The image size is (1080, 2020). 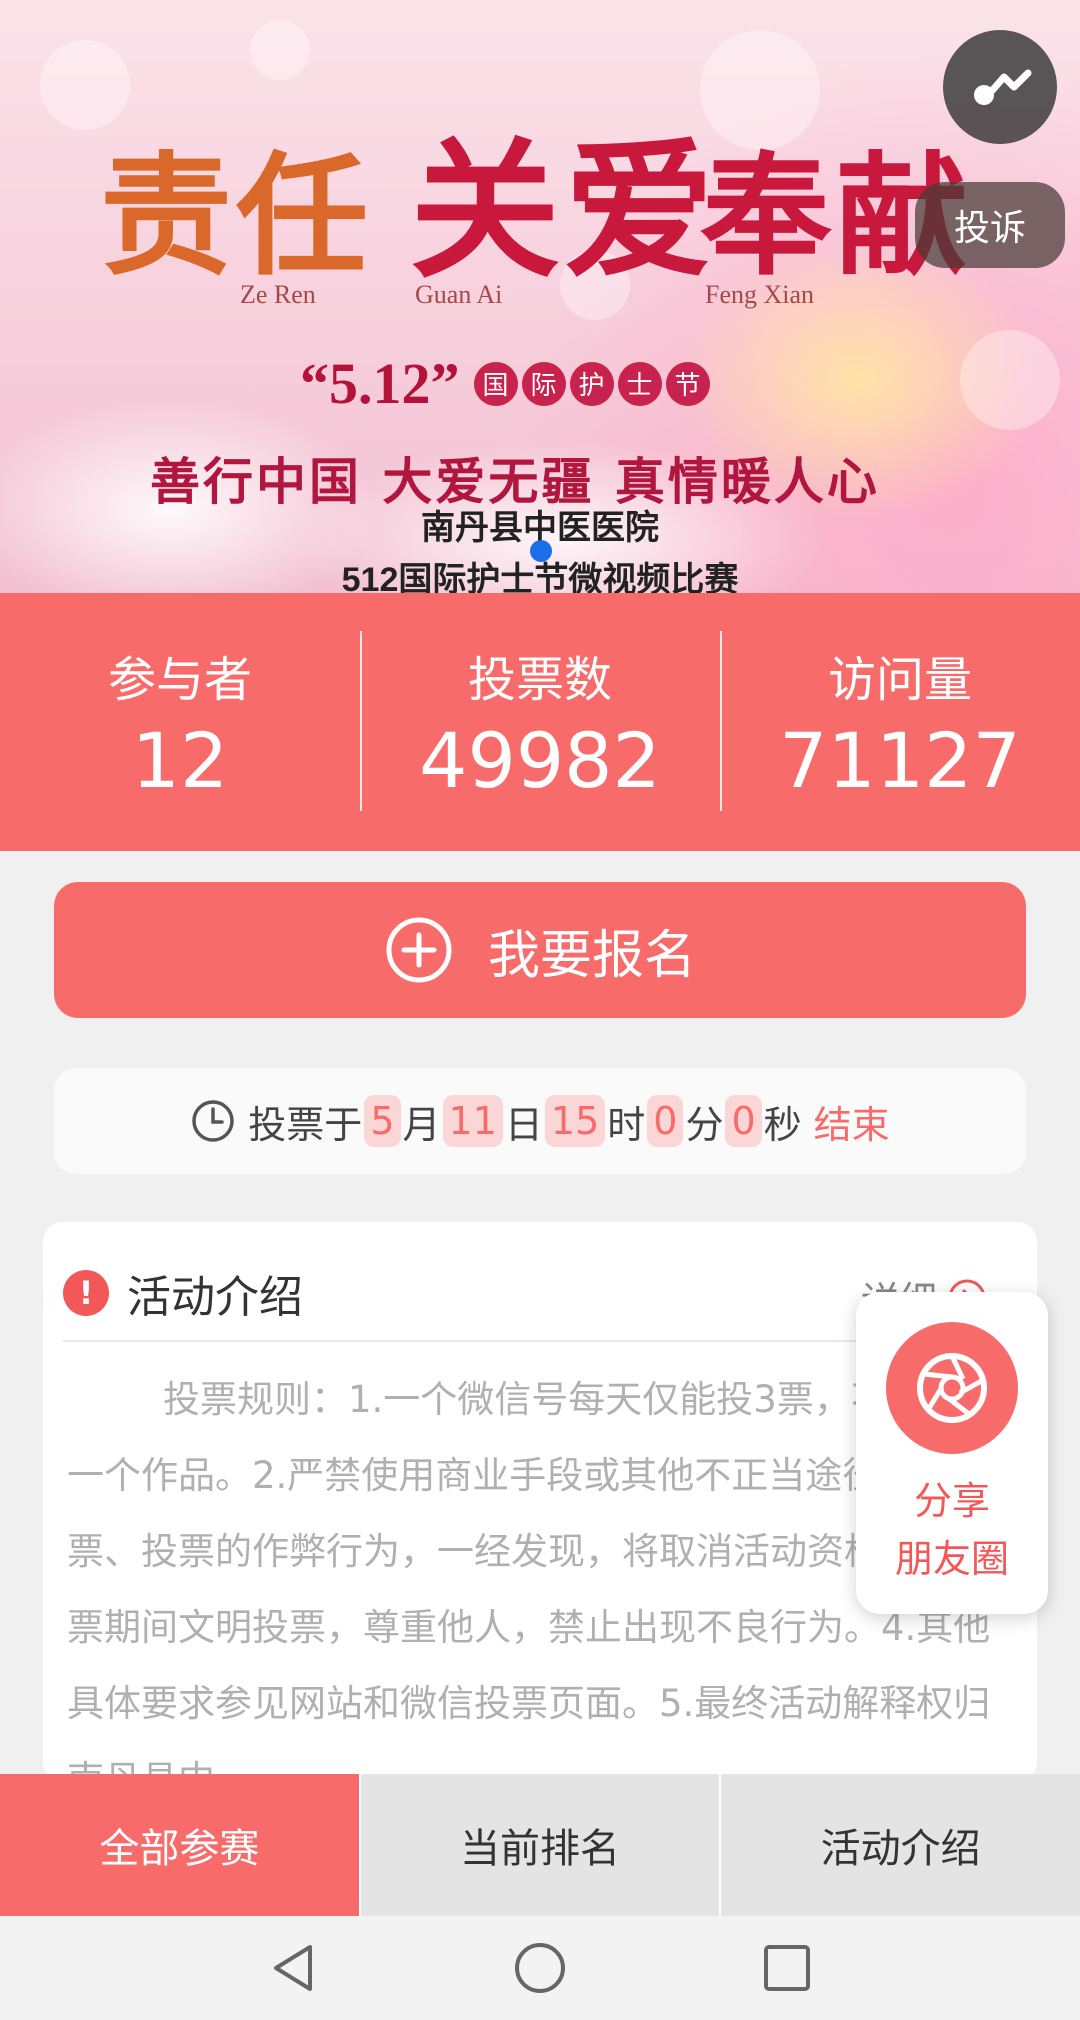 I want to click on stats-bar: 参与者 12 投票数 49982 访问量 71127, so click(x=540, y=722).